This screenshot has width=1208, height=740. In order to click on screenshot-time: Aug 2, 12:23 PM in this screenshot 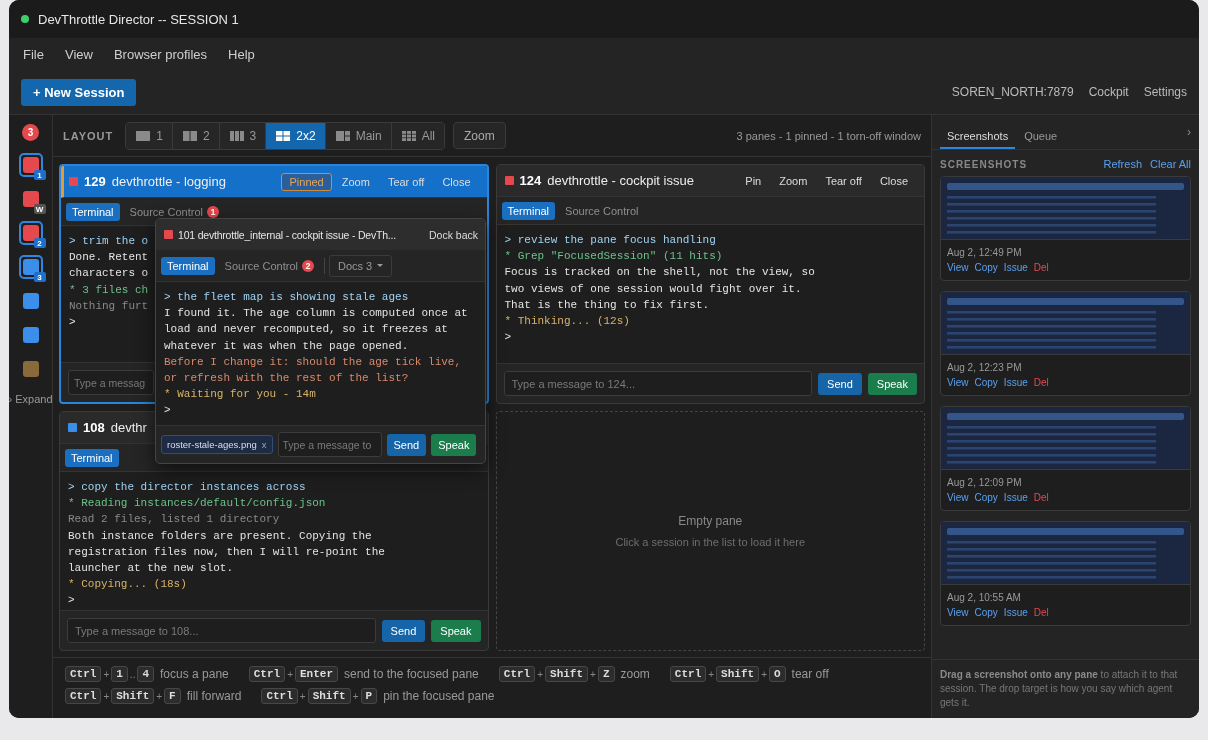, I will do `click(984, 368)`.